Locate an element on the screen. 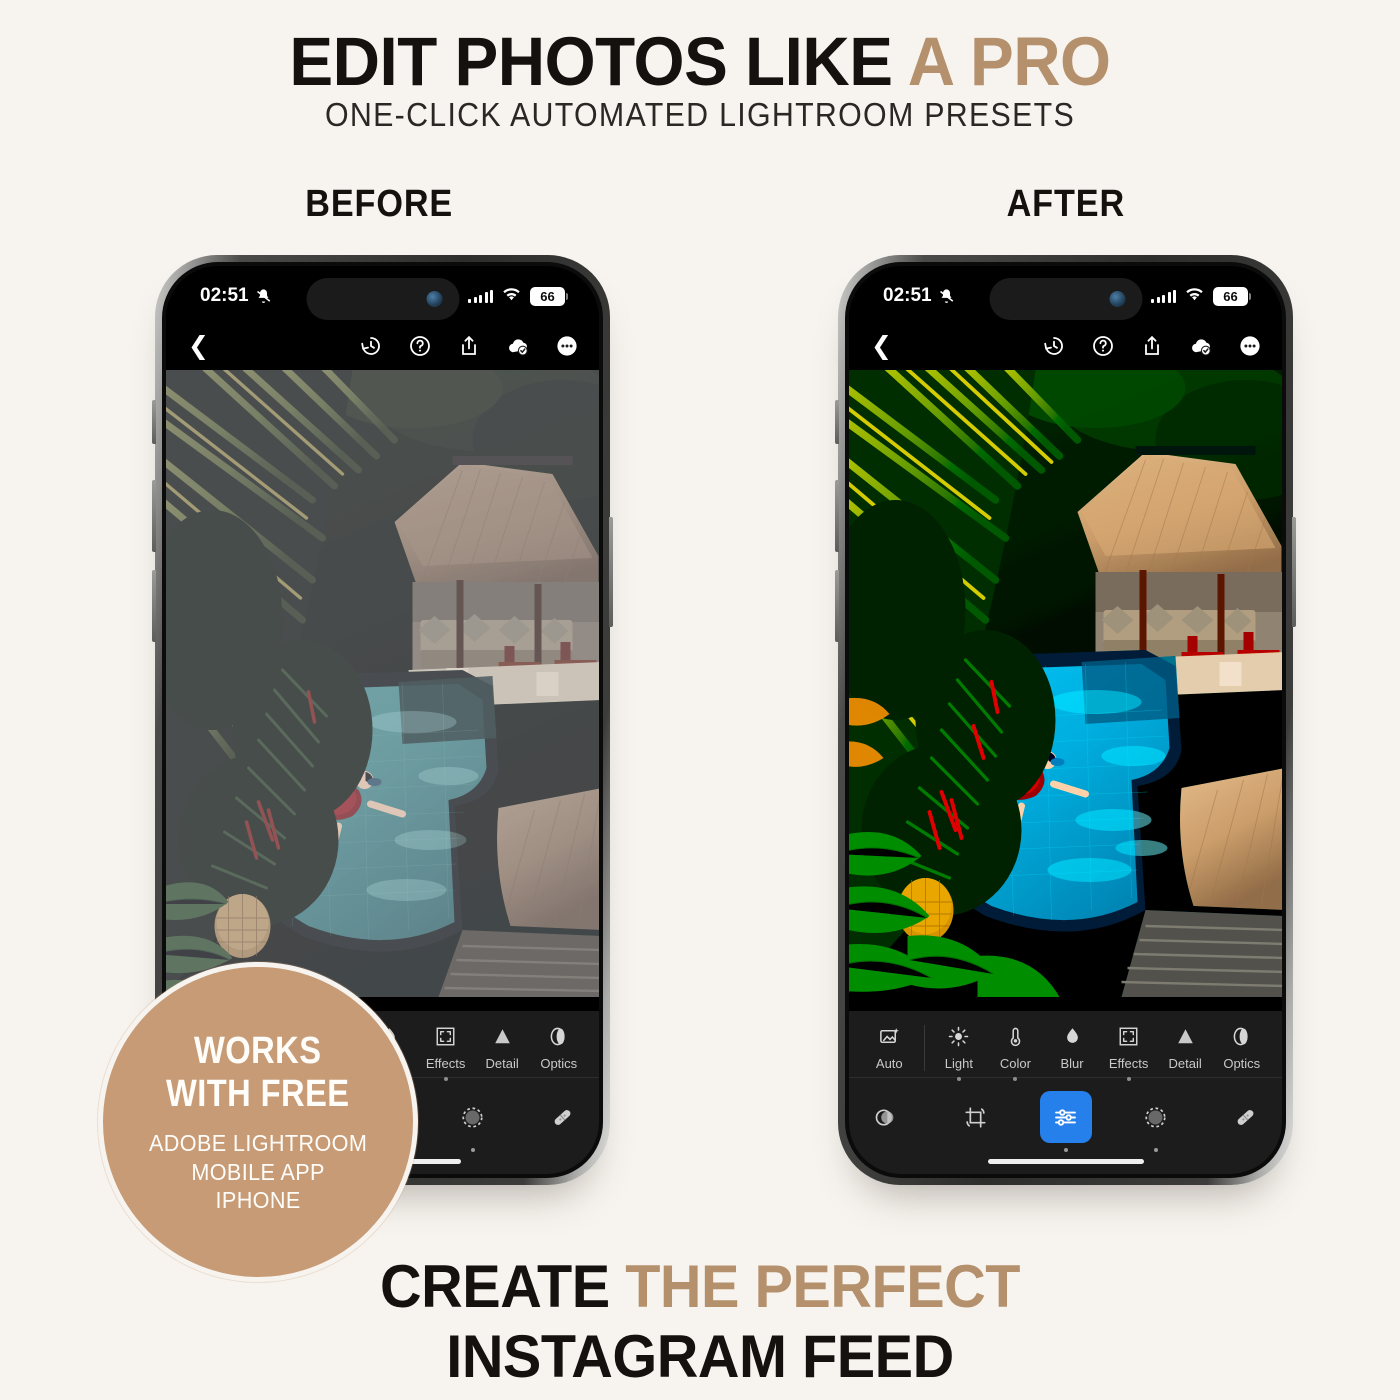  home-indicator is located at coordinates (1065, 1161).